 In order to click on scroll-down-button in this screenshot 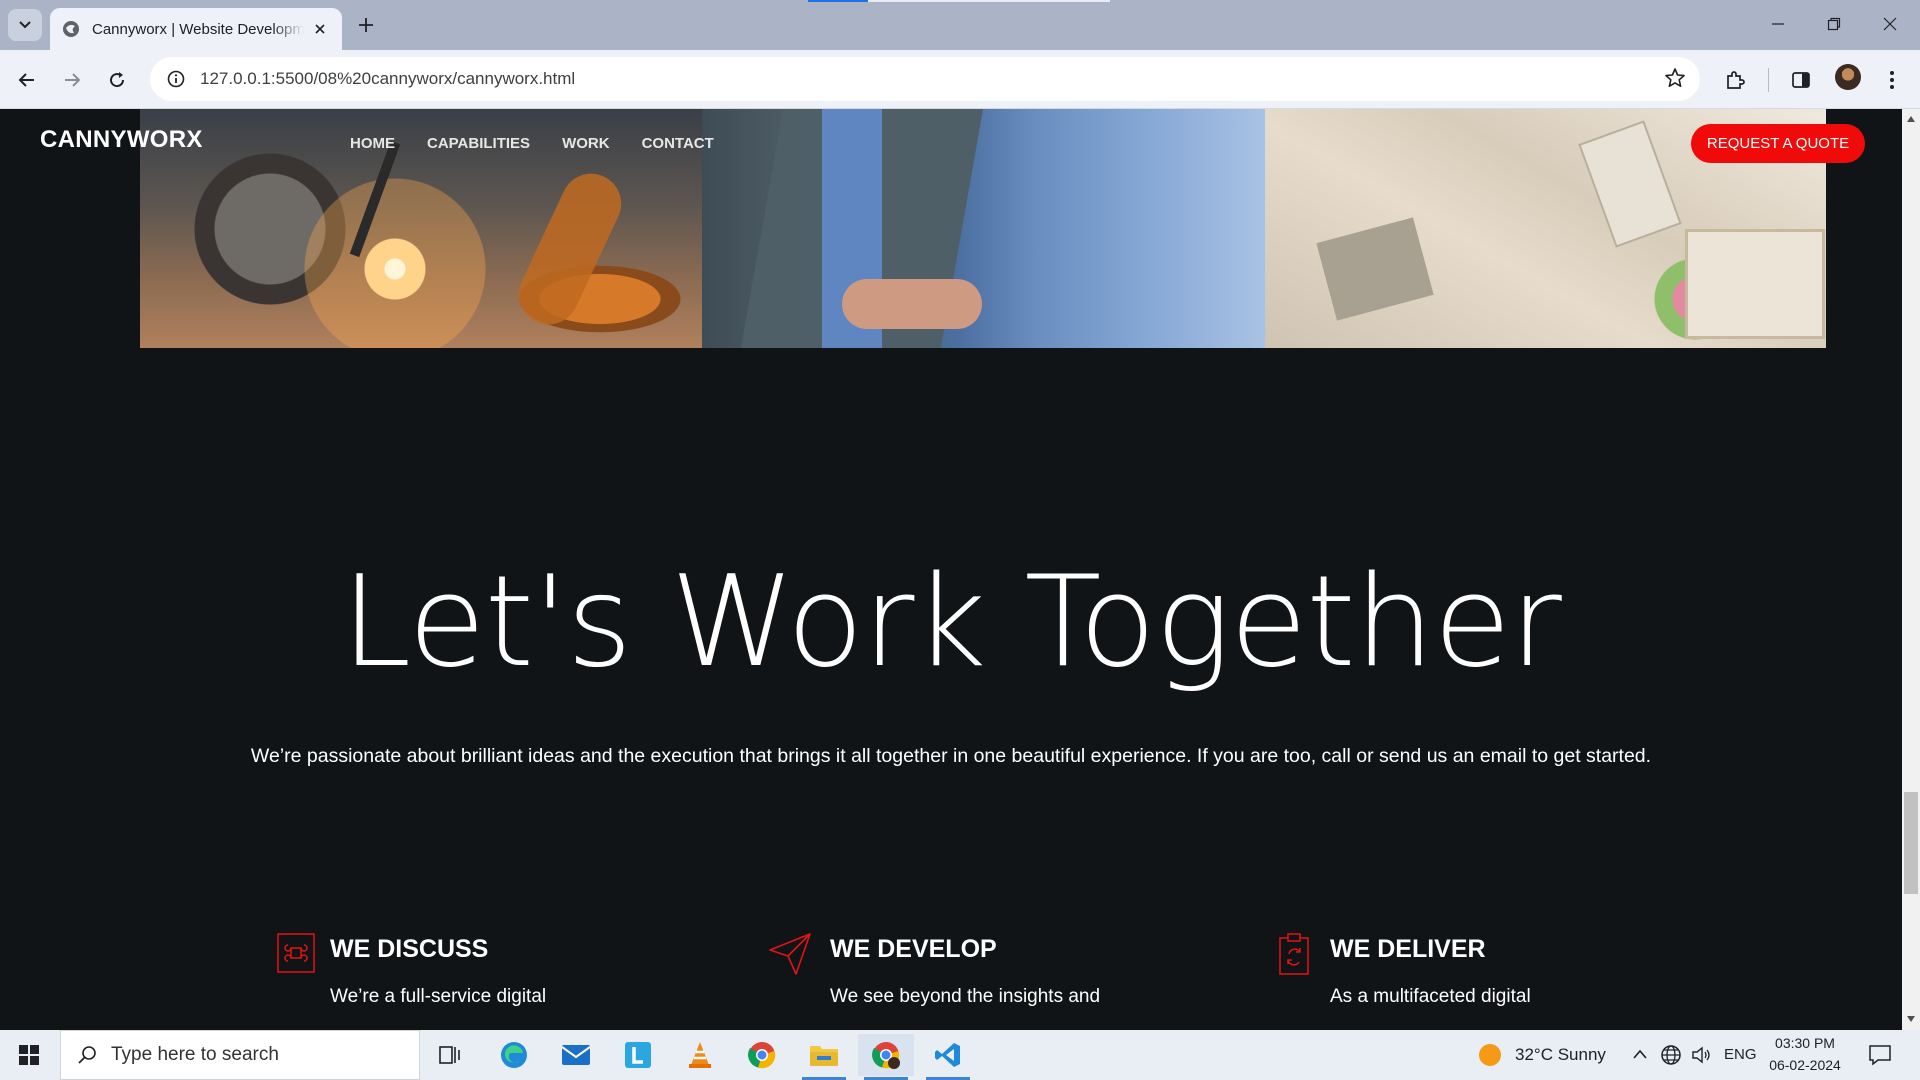, I will do `click(1911, 1019)`.